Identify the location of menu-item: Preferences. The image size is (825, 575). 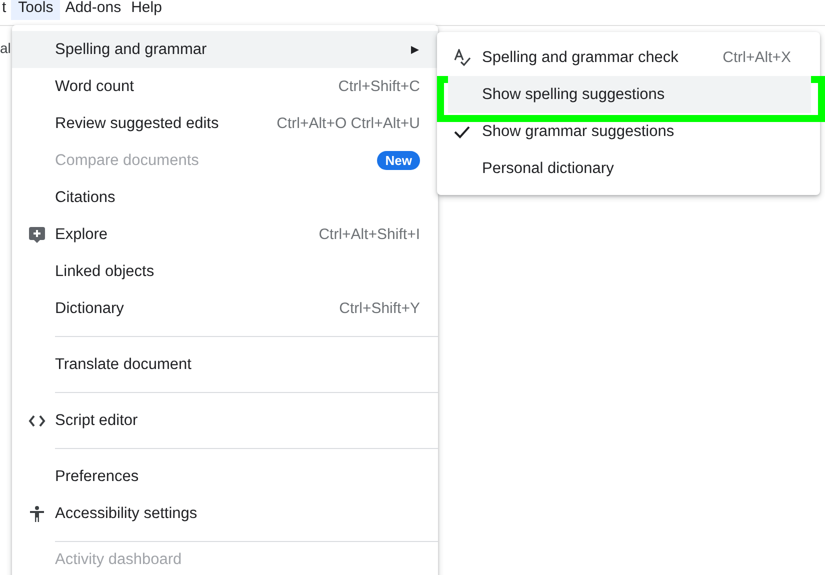
(225, 476).